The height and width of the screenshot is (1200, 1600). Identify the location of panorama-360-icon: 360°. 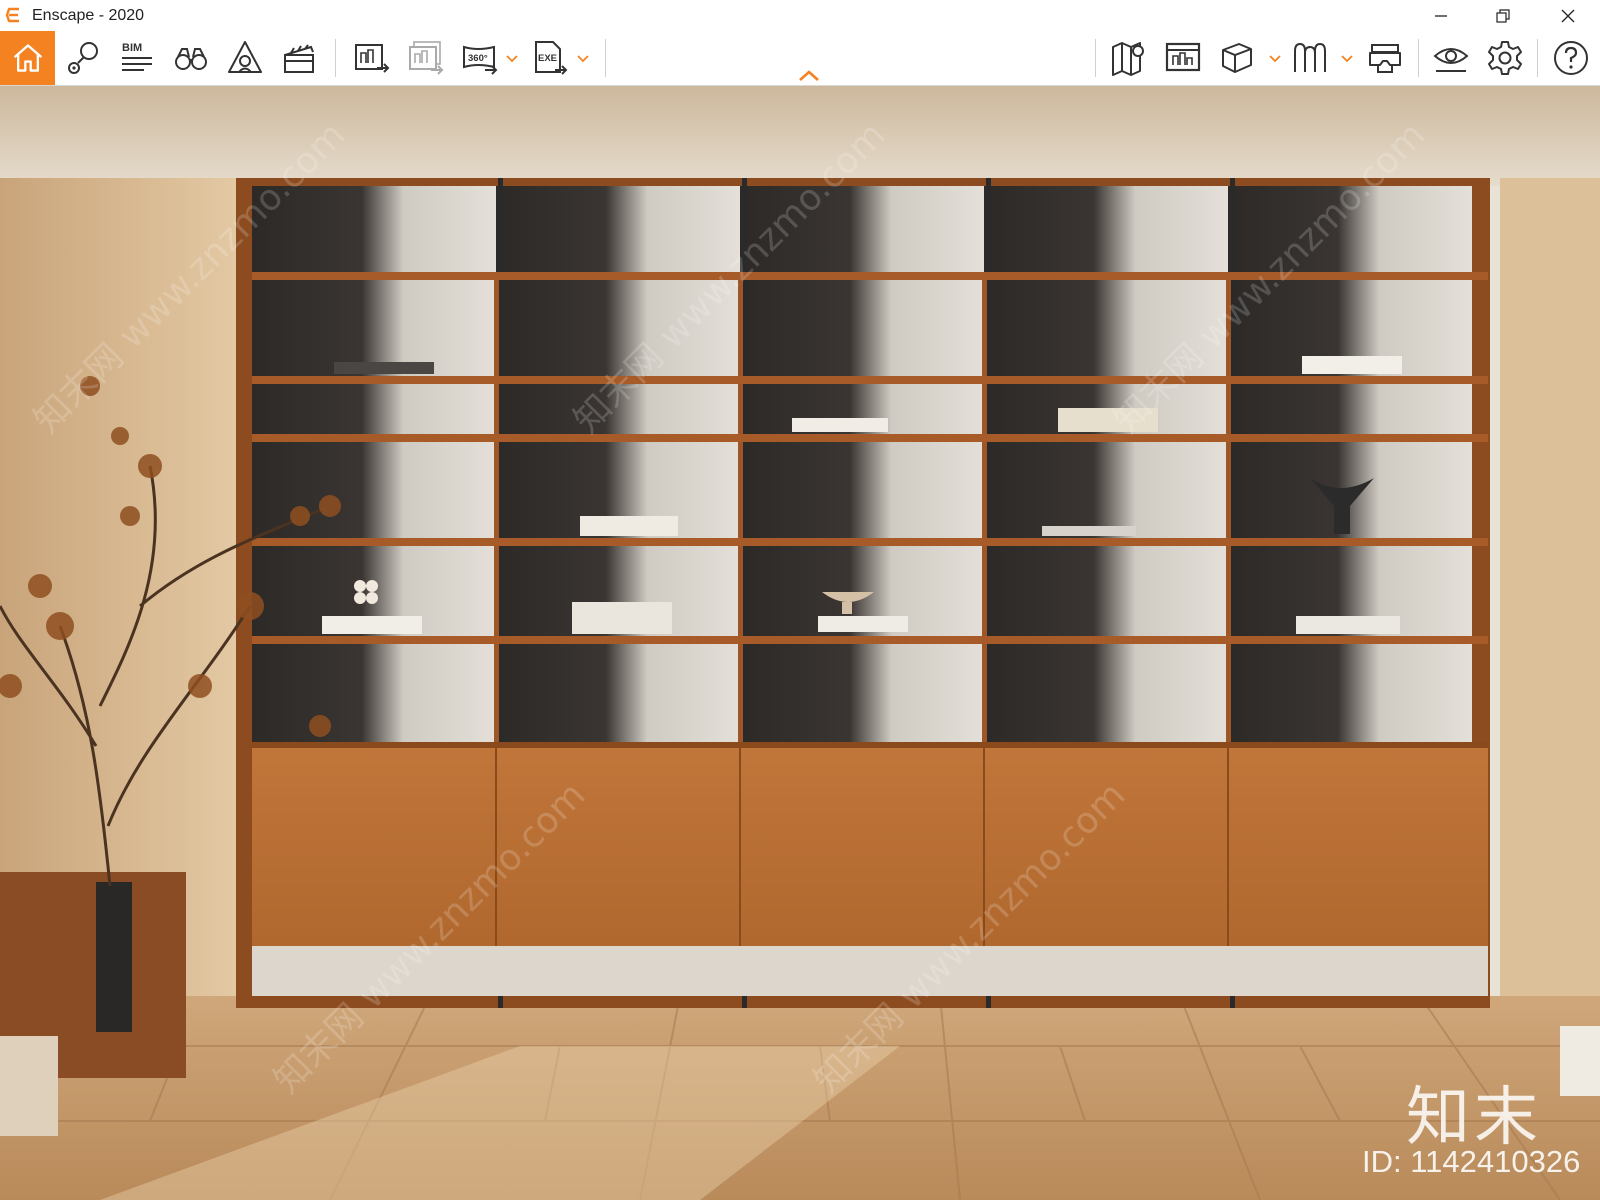
(480, 60).